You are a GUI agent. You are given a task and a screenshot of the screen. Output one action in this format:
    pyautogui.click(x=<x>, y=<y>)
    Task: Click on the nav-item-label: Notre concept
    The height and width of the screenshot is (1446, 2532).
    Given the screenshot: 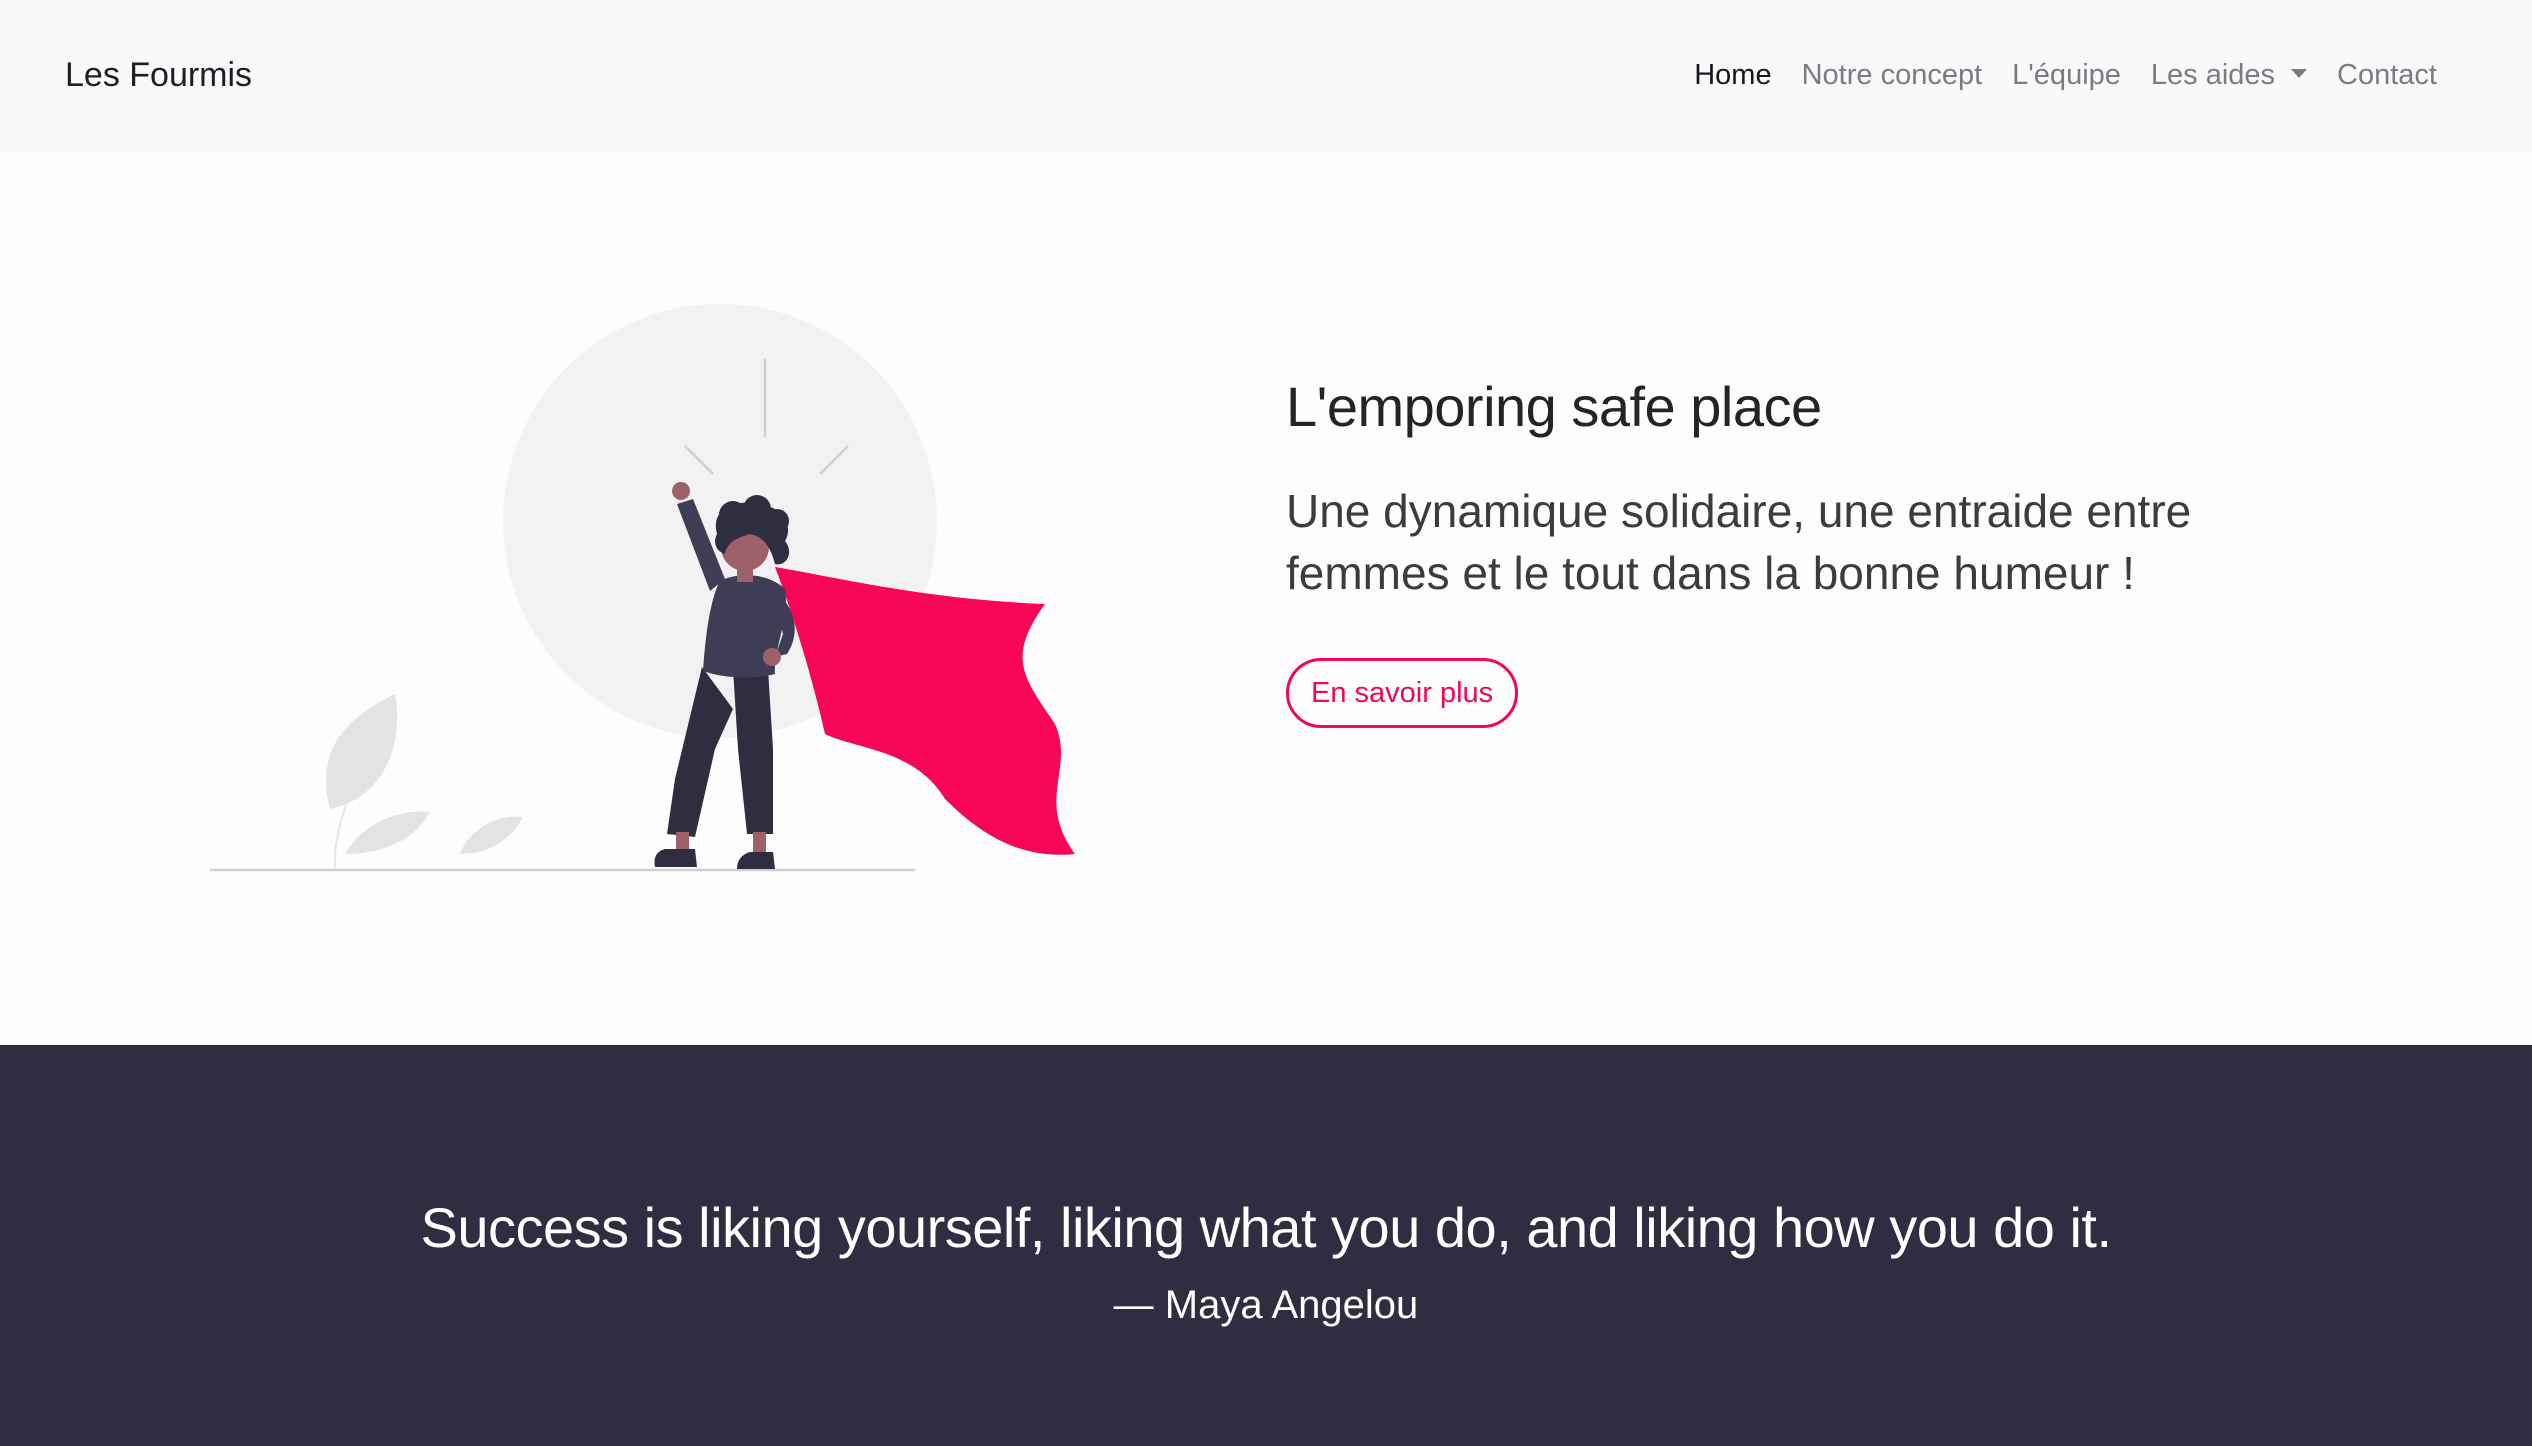 What is the action you would take?
    pyautogui.click(x=1892, y=75)
    